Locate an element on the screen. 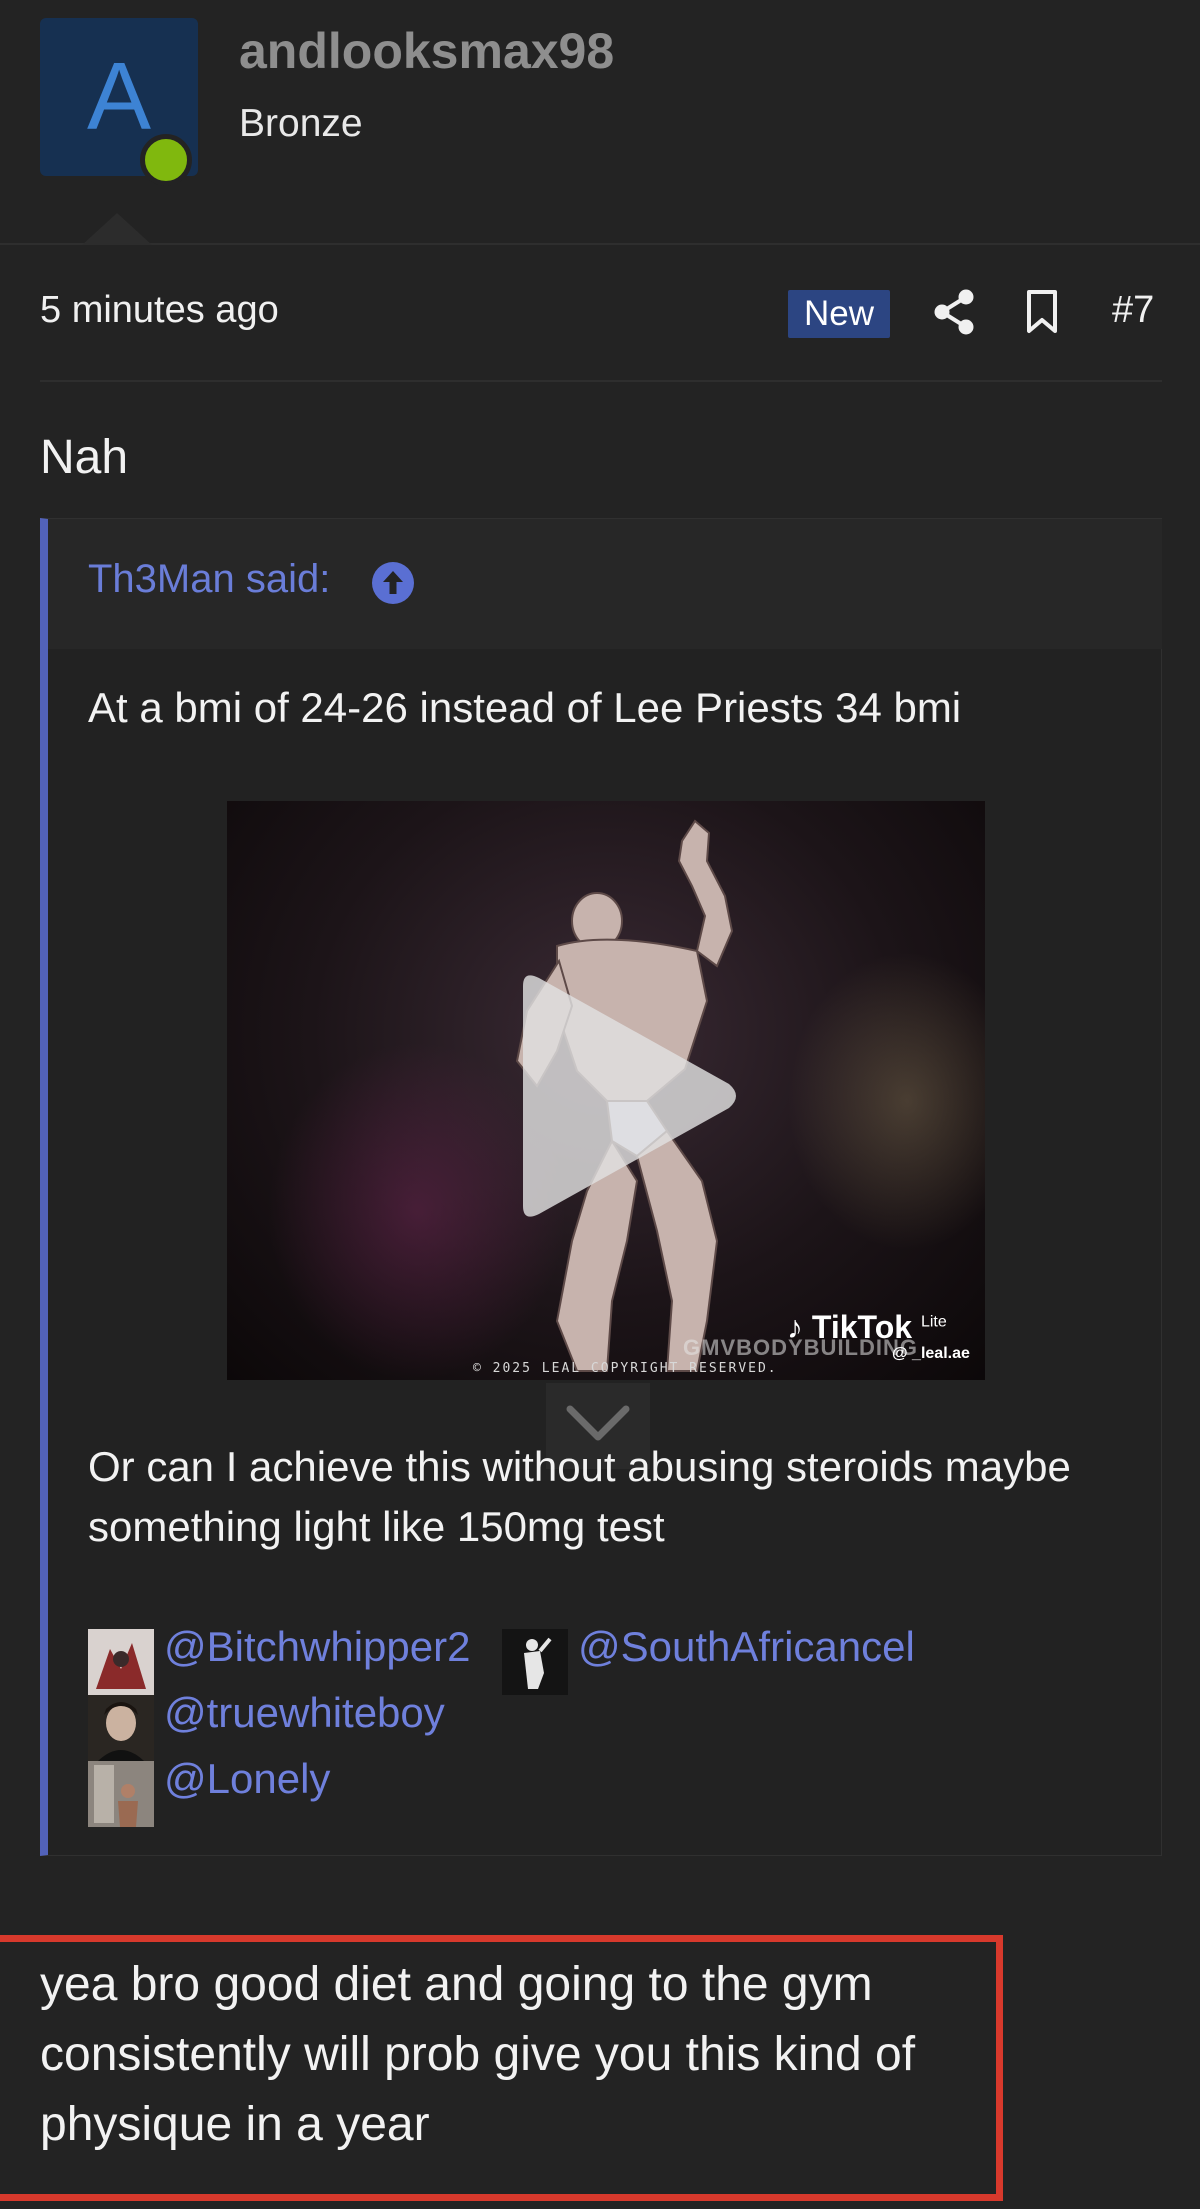  username: andlooksmax98 is located at coordinates (426, 51).